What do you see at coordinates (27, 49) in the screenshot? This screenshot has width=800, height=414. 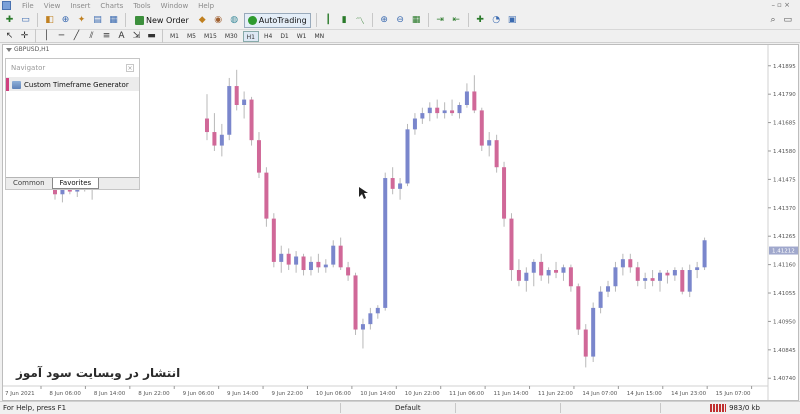 I see `chart-title: GBPUSD,H1` at bounding box center [27, 49].